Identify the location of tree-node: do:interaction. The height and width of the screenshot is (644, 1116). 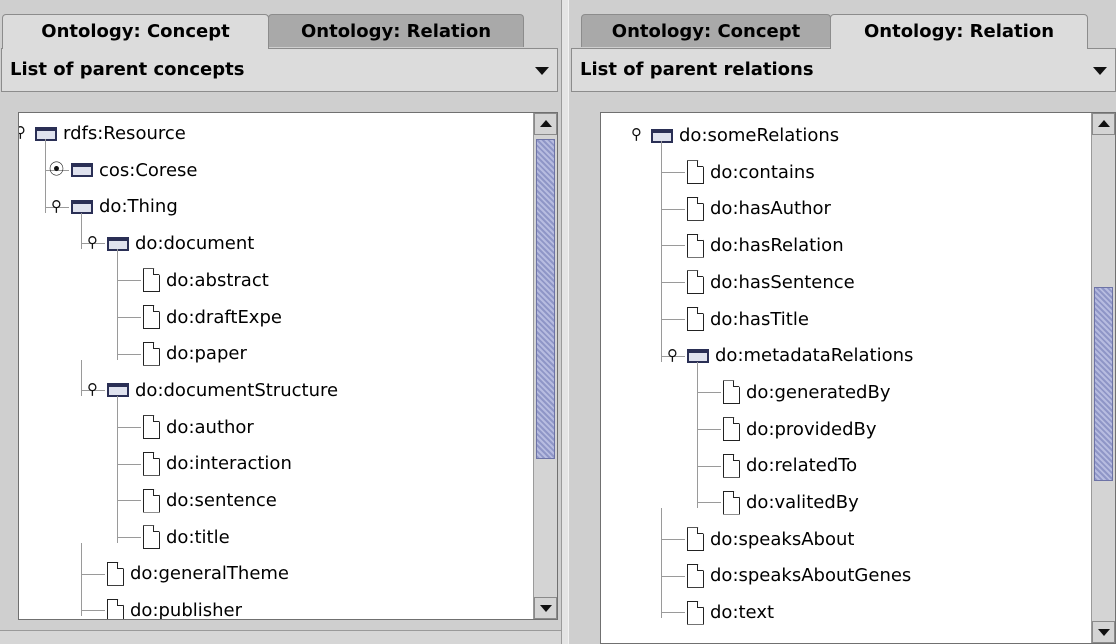
(217, 463).